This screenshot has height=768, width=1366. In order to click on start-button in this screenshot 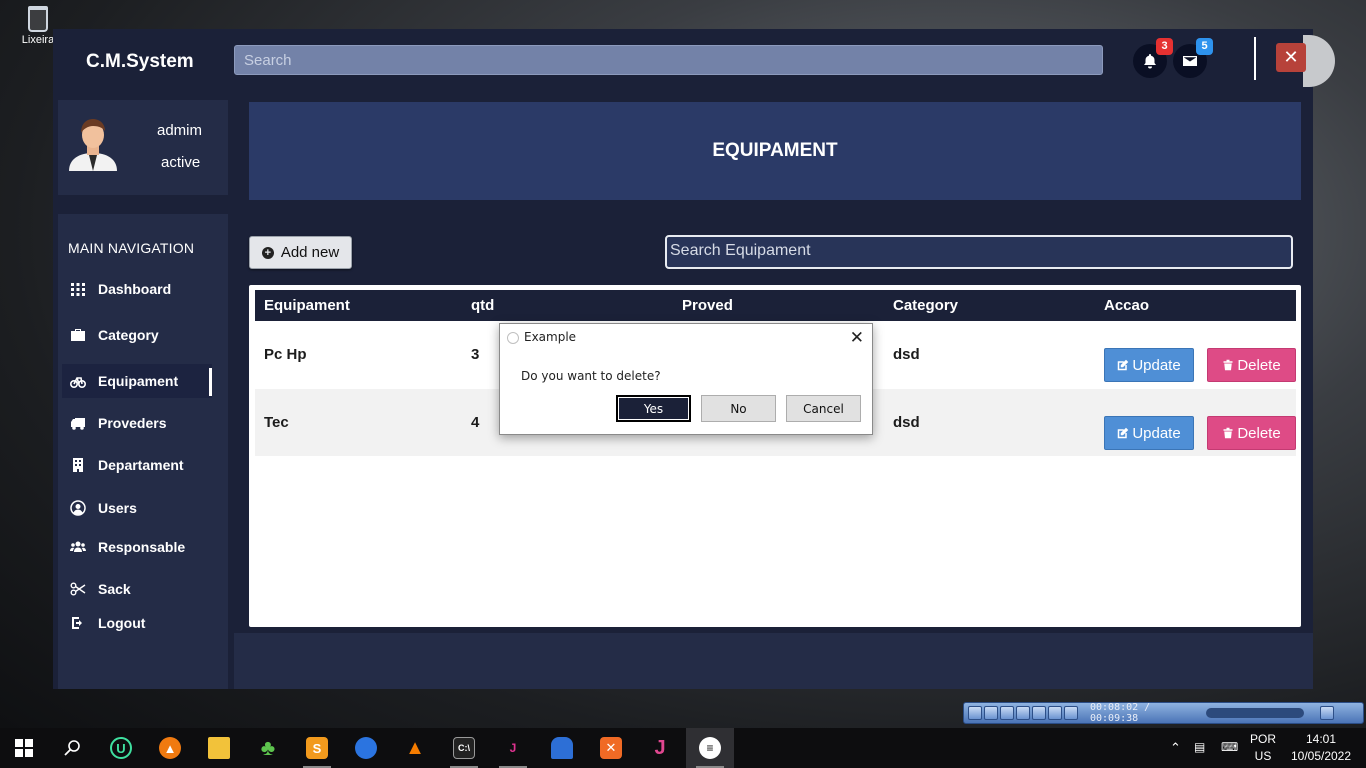, I will do `click(24, 748)`.